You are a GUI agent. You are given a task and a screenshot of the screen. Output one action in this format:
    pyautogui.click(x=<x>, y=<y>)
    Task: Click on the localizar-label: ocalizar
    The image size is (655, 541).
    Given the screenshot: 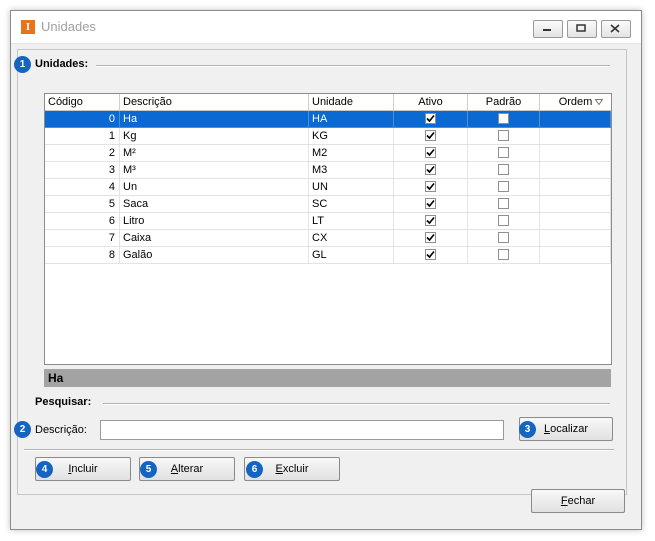 What is the action you would take?
    pyautogui.click(x=569, y=429)
    